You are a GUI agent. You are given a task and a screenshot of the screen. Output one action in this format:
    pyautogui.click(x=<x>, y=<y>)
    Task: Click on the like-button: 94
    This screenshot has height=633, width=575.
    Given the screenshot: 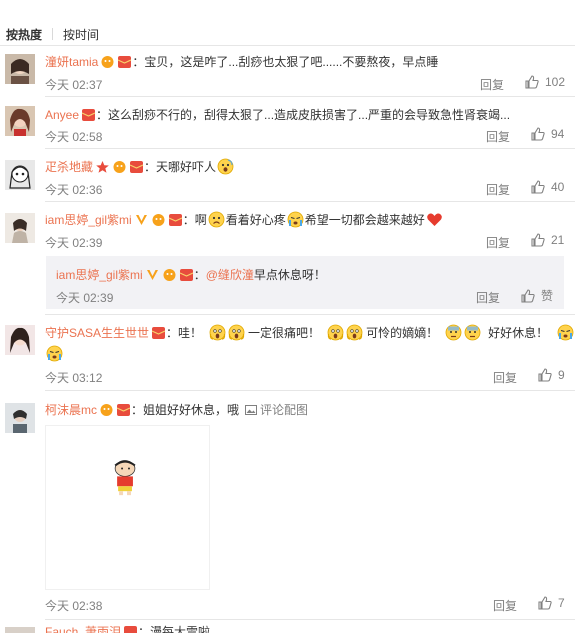 What is the action you would take?
    pyautogui.click(x=547, y=134)
    